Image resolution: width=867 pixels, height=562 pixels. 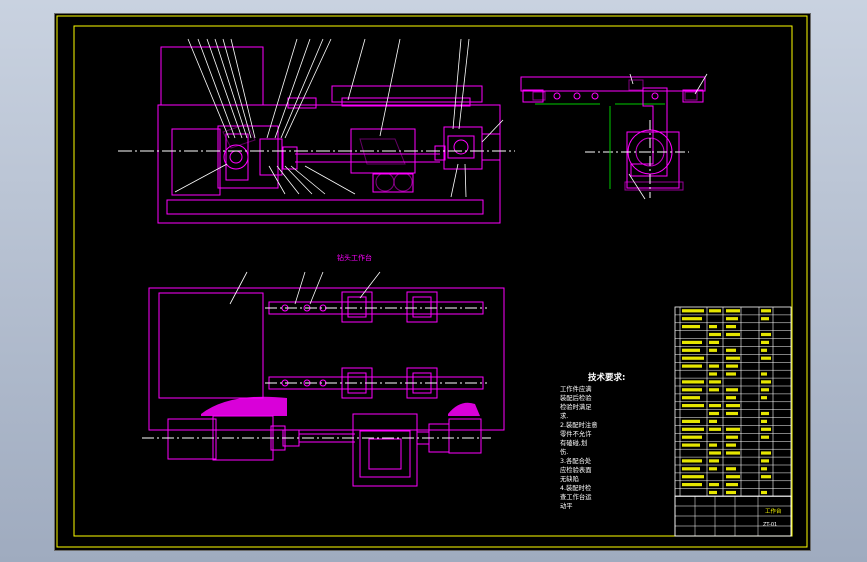 What do you see at coordinates (354, 257) in the screenshot?
I see `section-title: 钻头工作台` at bounding box center [354, 257].